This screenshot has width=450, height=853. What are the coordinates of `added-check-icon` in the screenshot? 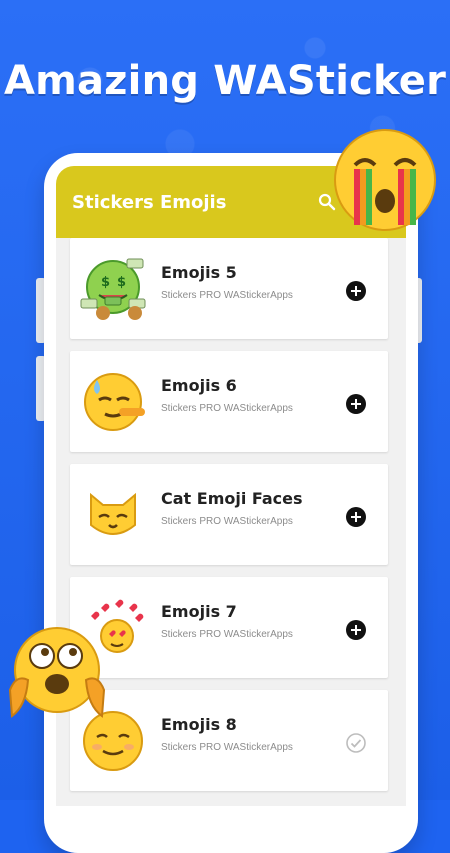 It's located at (356, 743).